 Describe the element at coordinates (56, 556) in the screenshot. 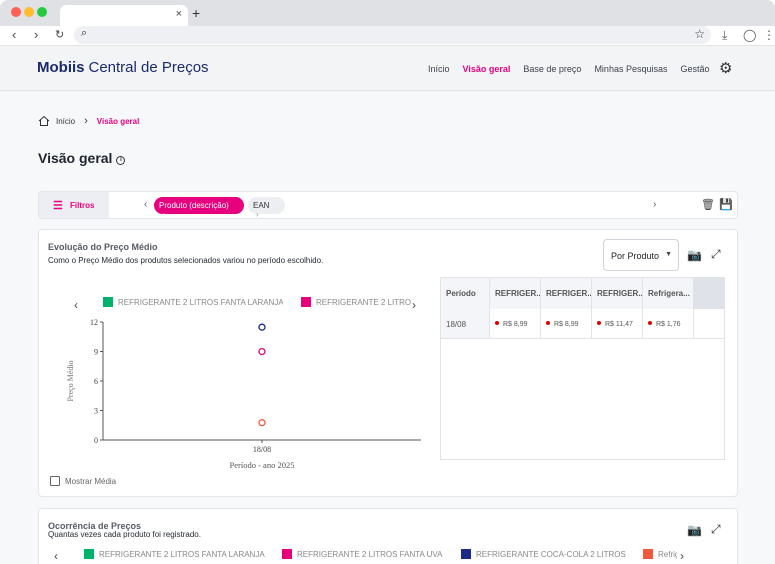

I see `legend-prev-icon: ‹` at that location.